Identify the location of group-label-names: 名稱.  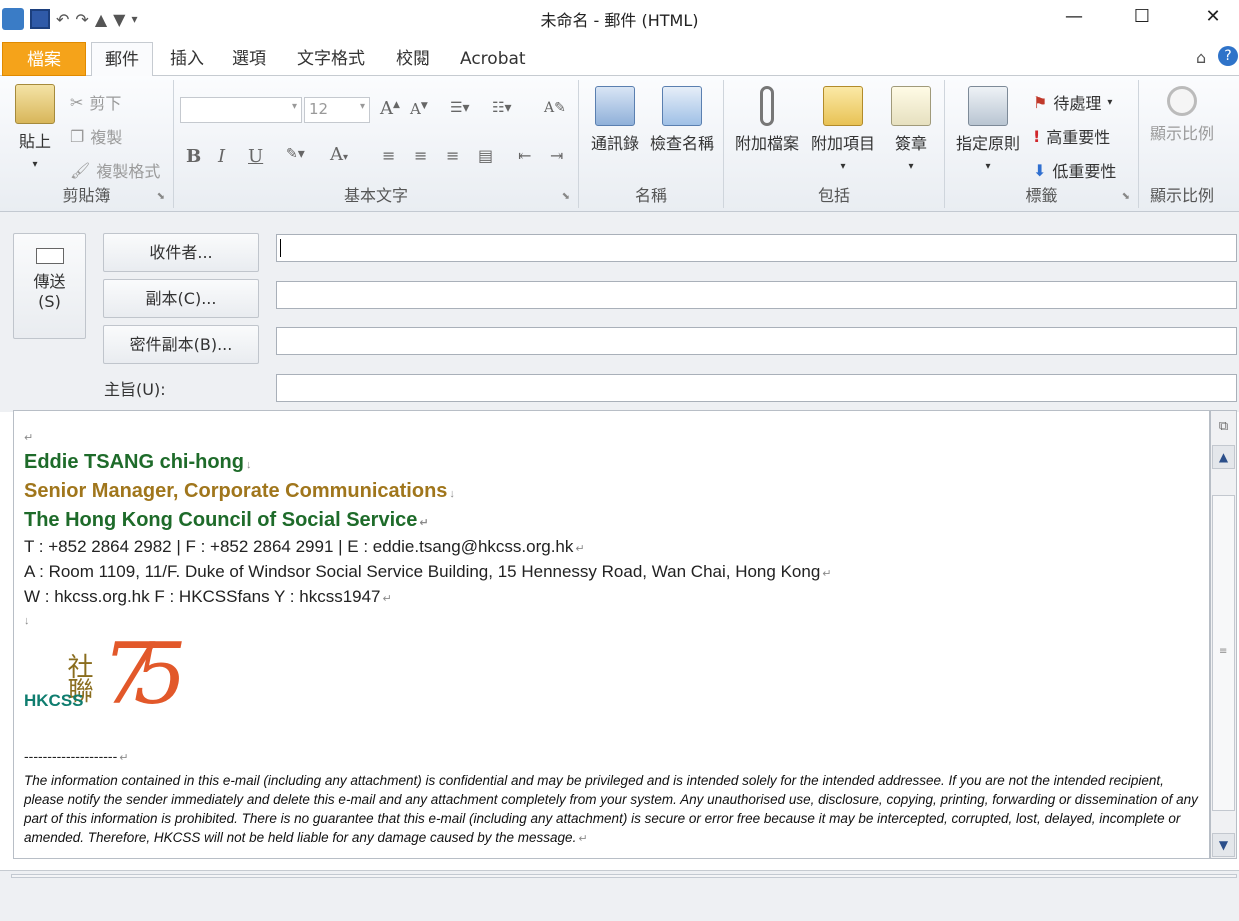
(650, 195).